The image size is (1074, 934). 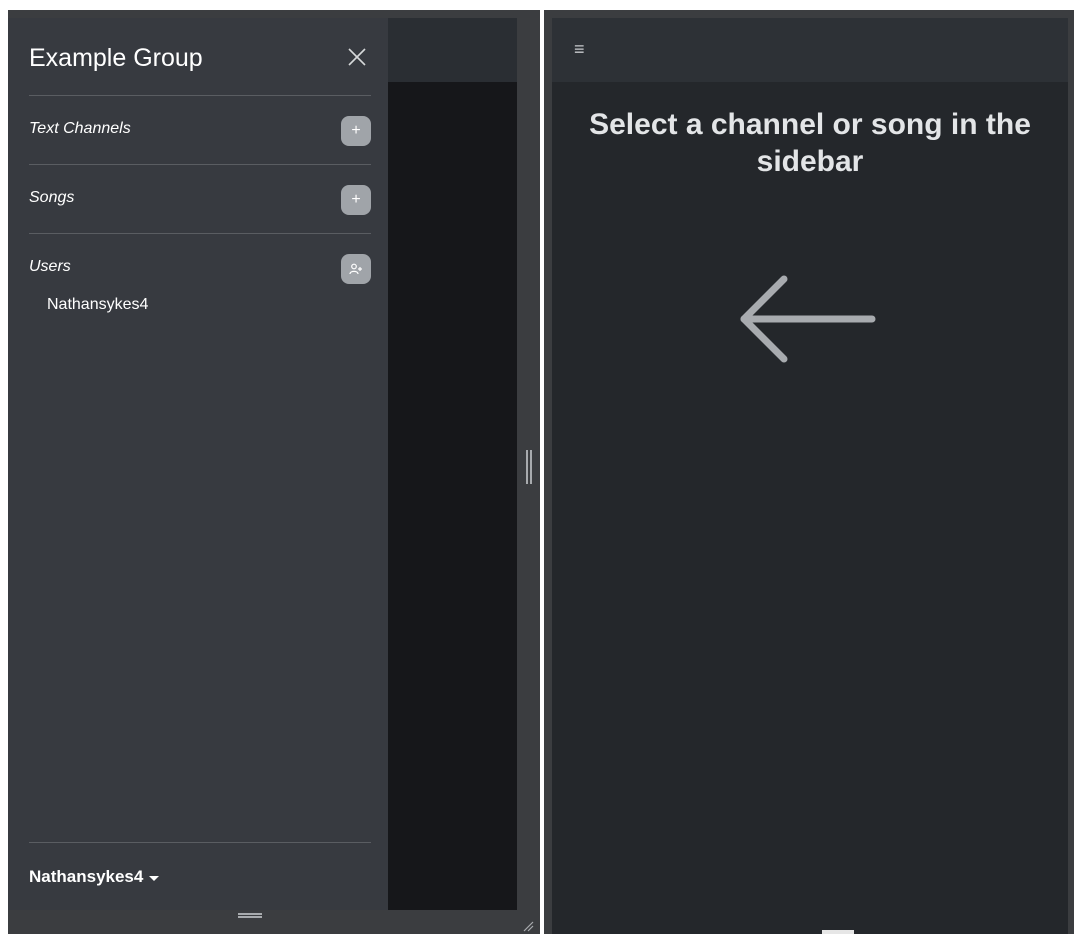 I want to click on section-label-text-channels: Text Channels, so click(x=80, y=128).